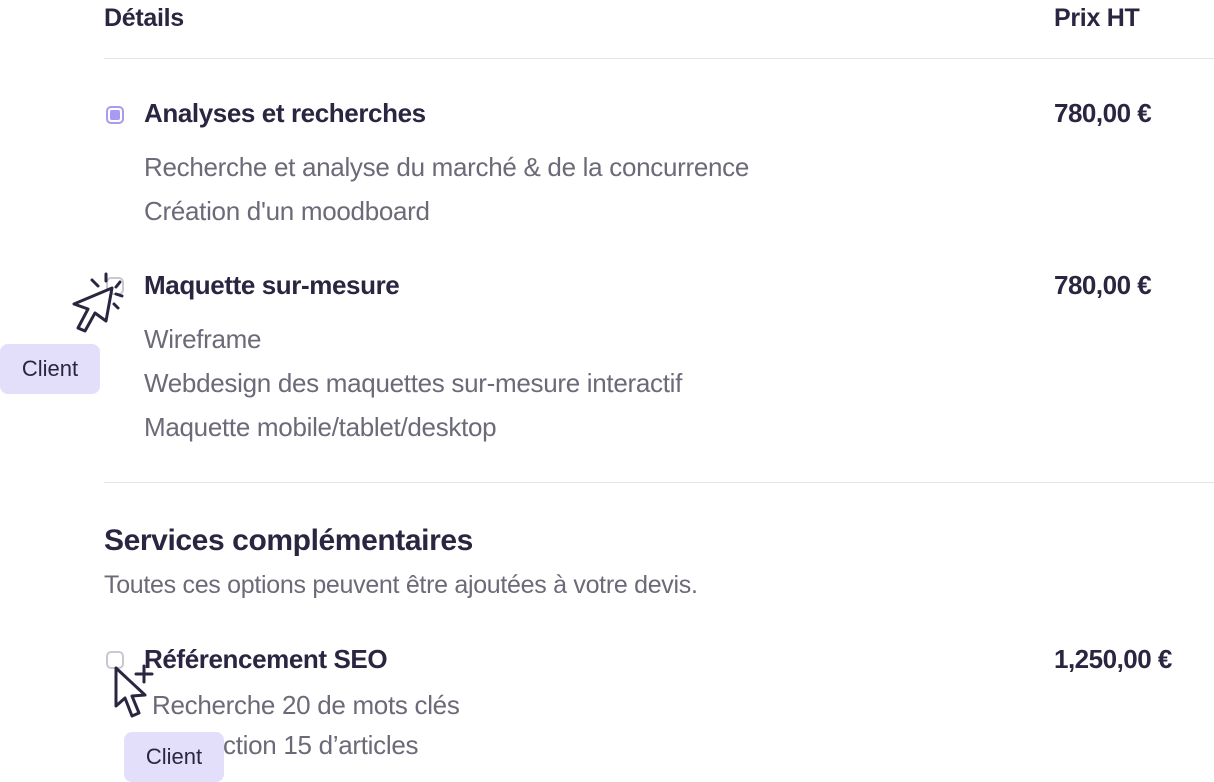 The height and width of the screenshot is (782, 1214). What do you see at coordinates (285, 113) in the screenshot?
I see `item-title: Analyses et recherches` at bounding box center [285, 113].